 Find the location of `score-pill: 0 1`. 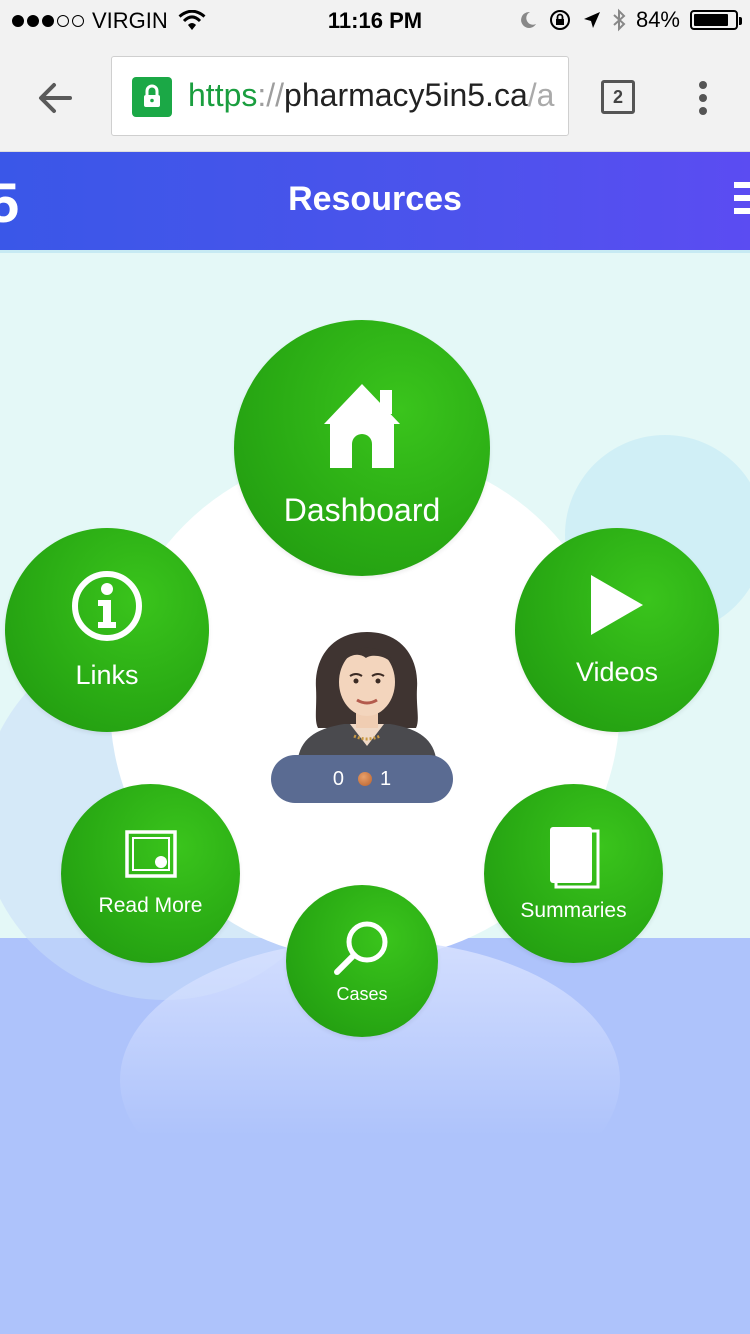

score-pill: 0 1 is located at coordinates (362, 779).